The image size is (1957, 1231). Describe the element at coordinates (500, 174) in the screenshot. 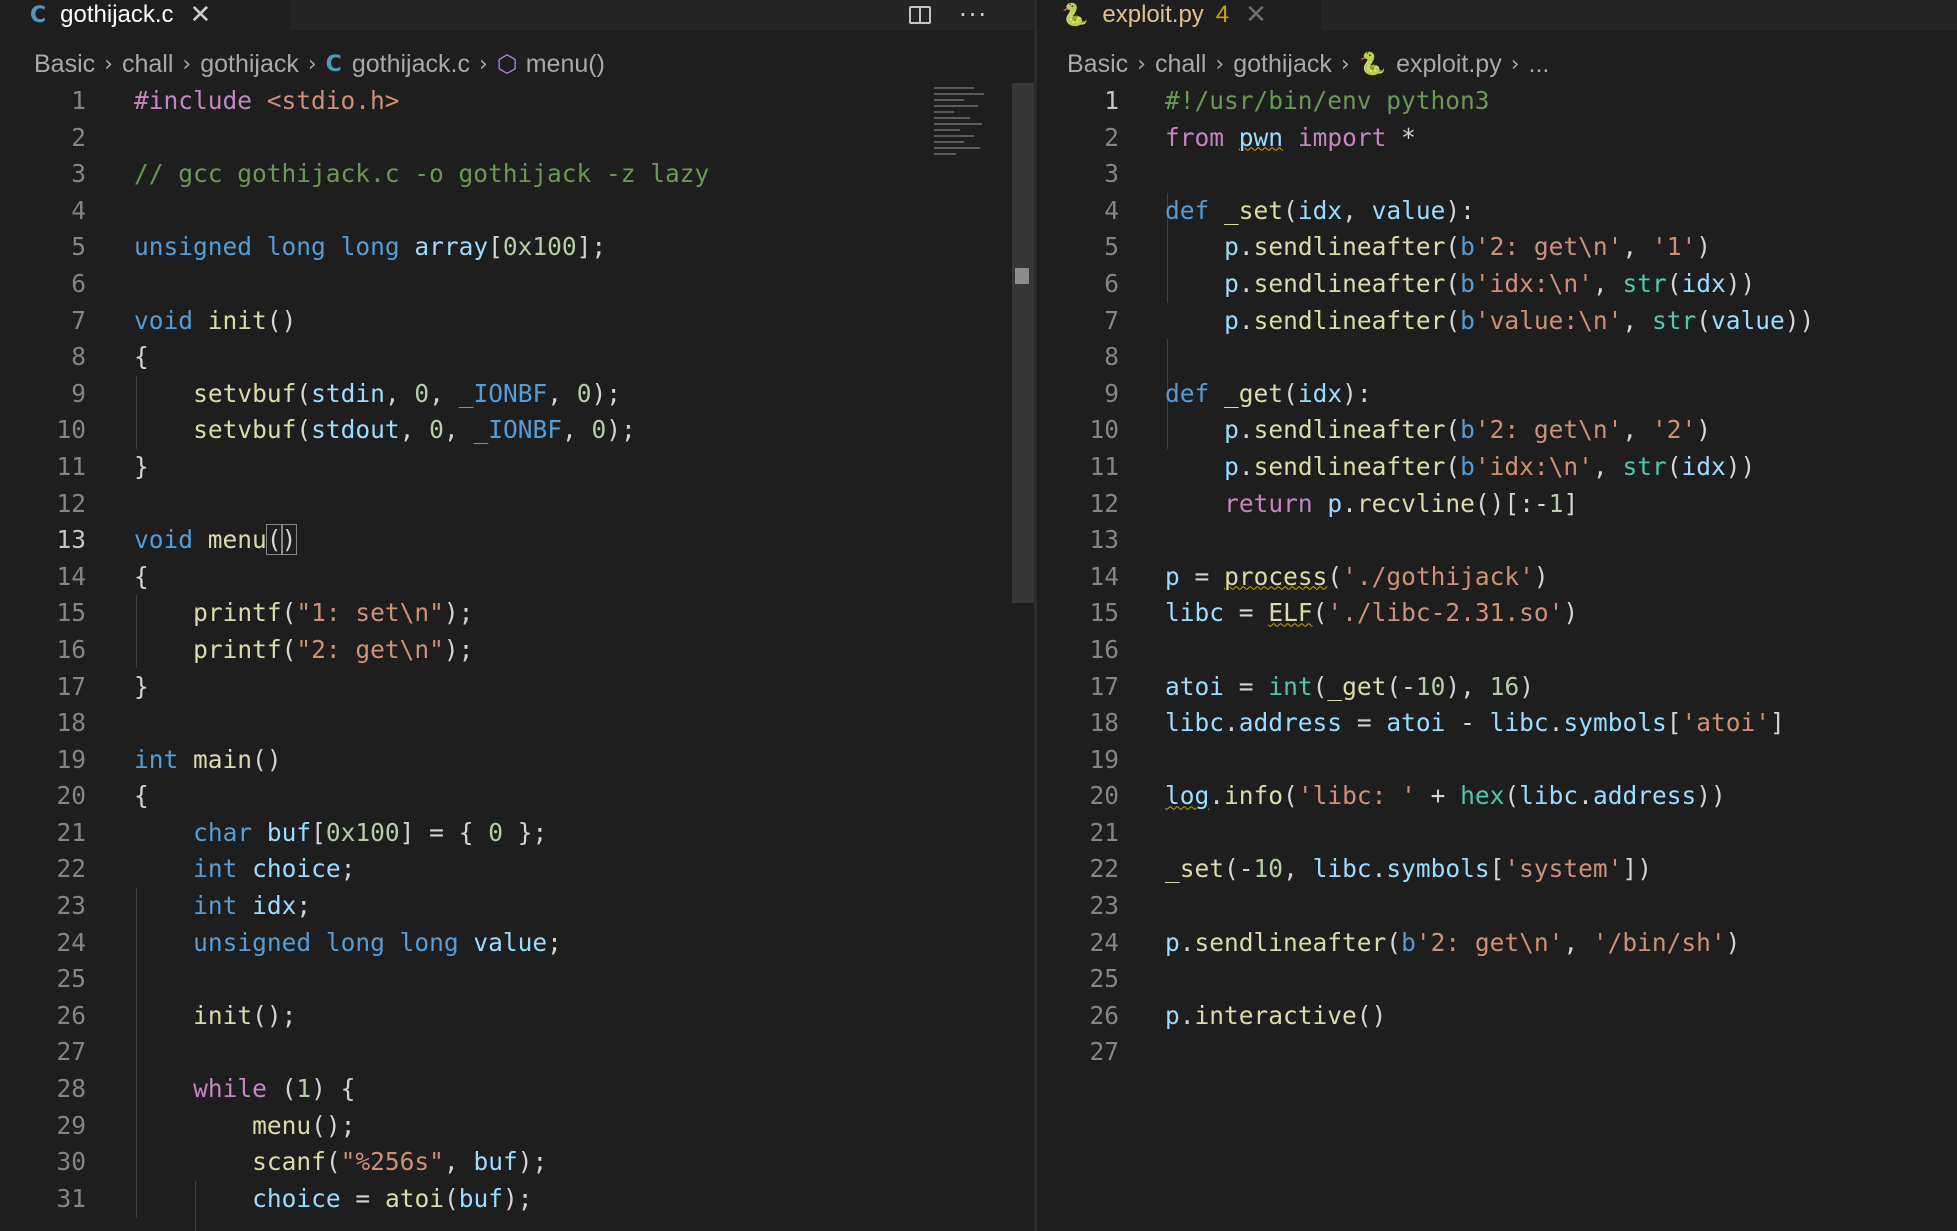

I see `code-line: 3 // gcc gothijack.c -o gothijack -z lazy` at that location.